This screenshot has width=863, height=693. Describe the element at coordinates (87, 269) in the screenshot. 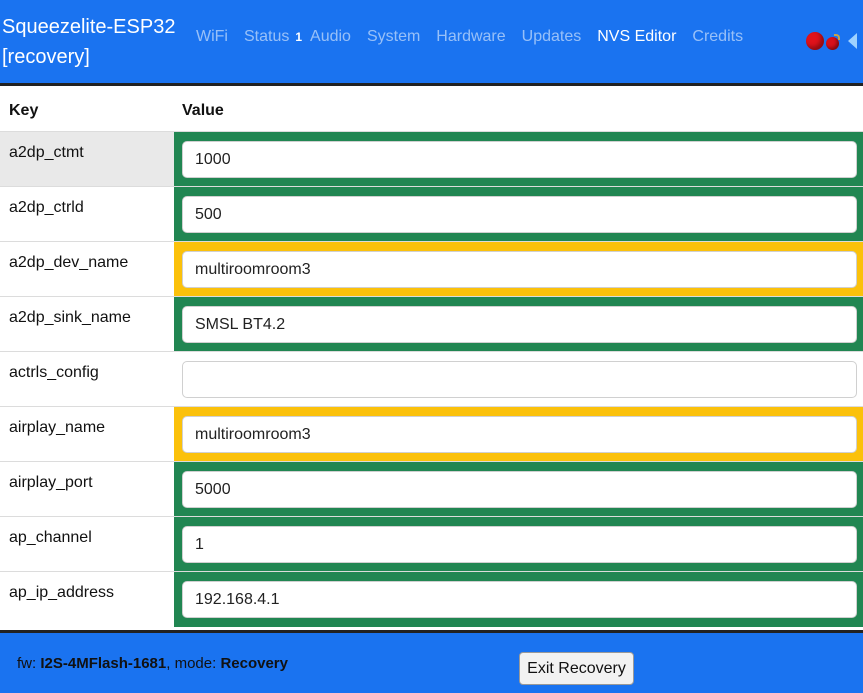

I see `row-key: a2dp_dev_name` at that location.